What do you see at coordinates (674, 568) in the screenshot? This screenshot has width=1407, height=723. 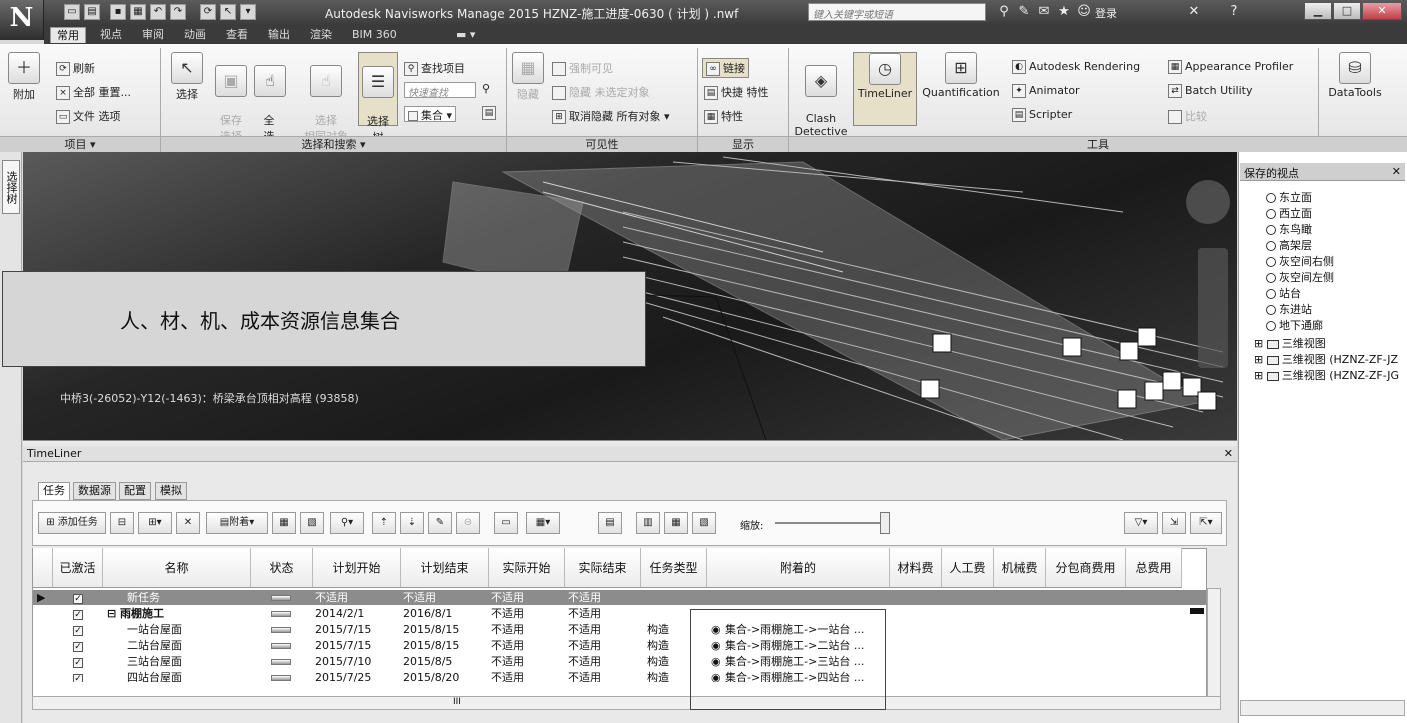 I see `column-header: 任务类型` at bounding box center [674, 568].